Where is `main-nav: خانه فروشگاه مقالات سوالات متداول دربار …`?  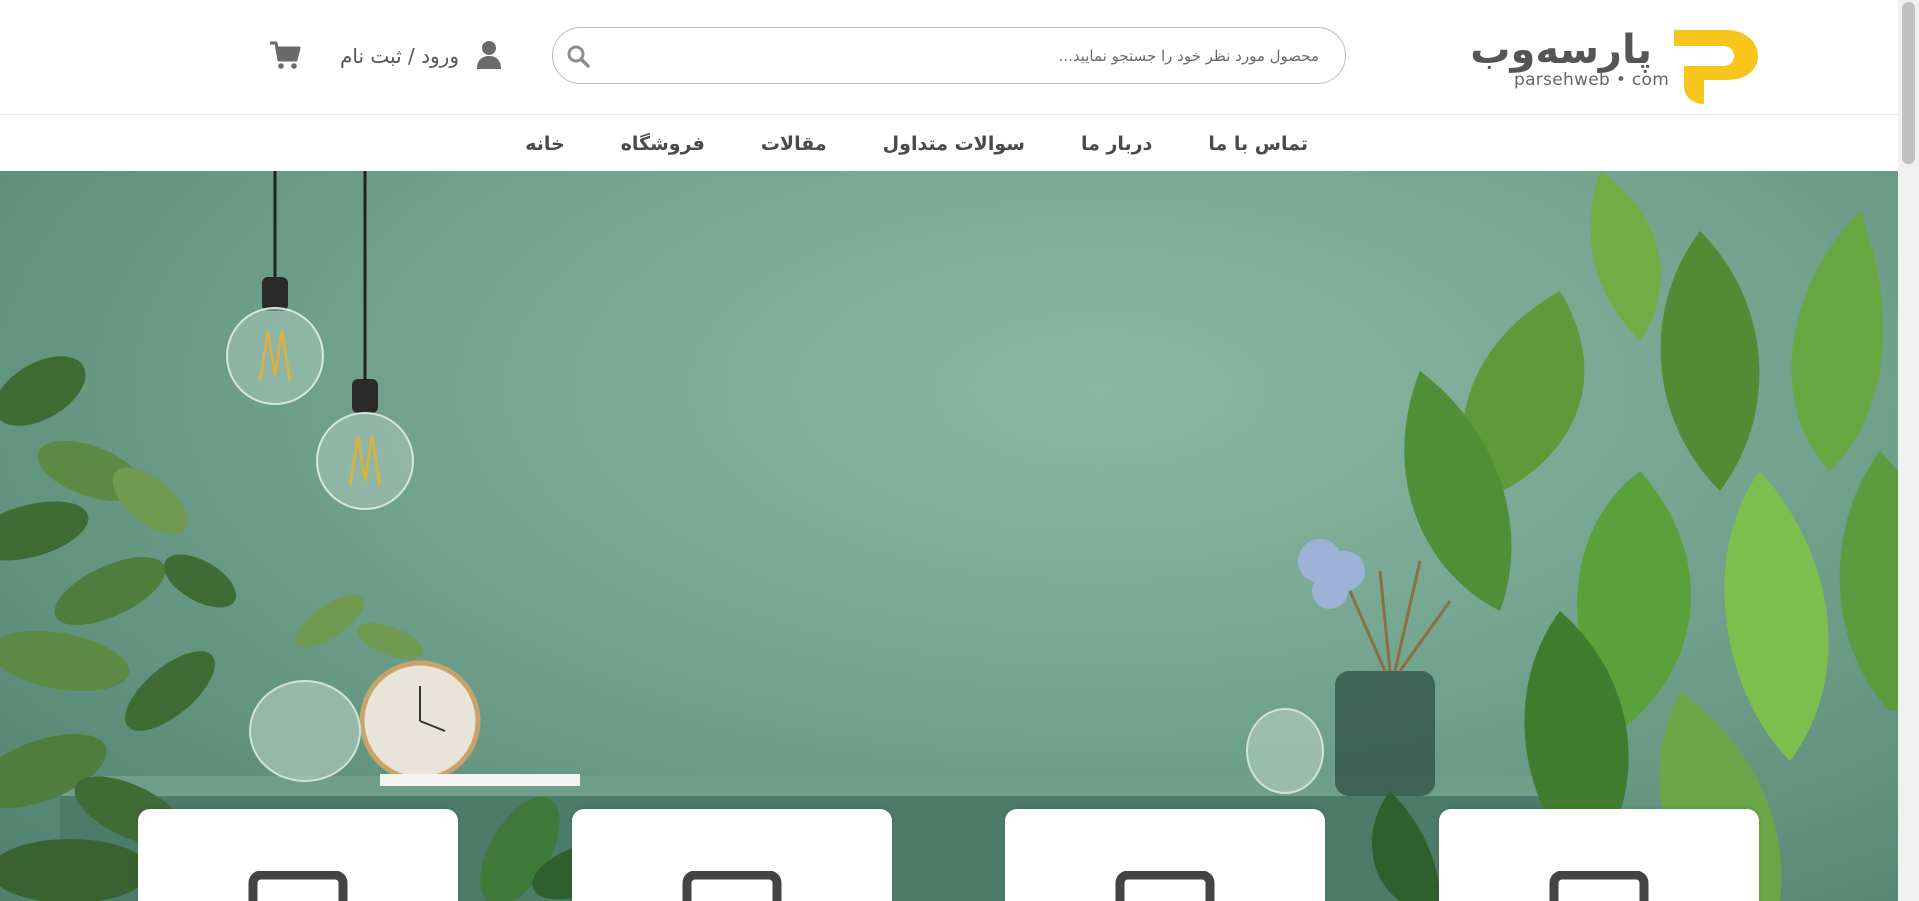
main-nav: خانه فروشگاه مقالات سوالات متداول دربار … is located at coordinates (949, 143).